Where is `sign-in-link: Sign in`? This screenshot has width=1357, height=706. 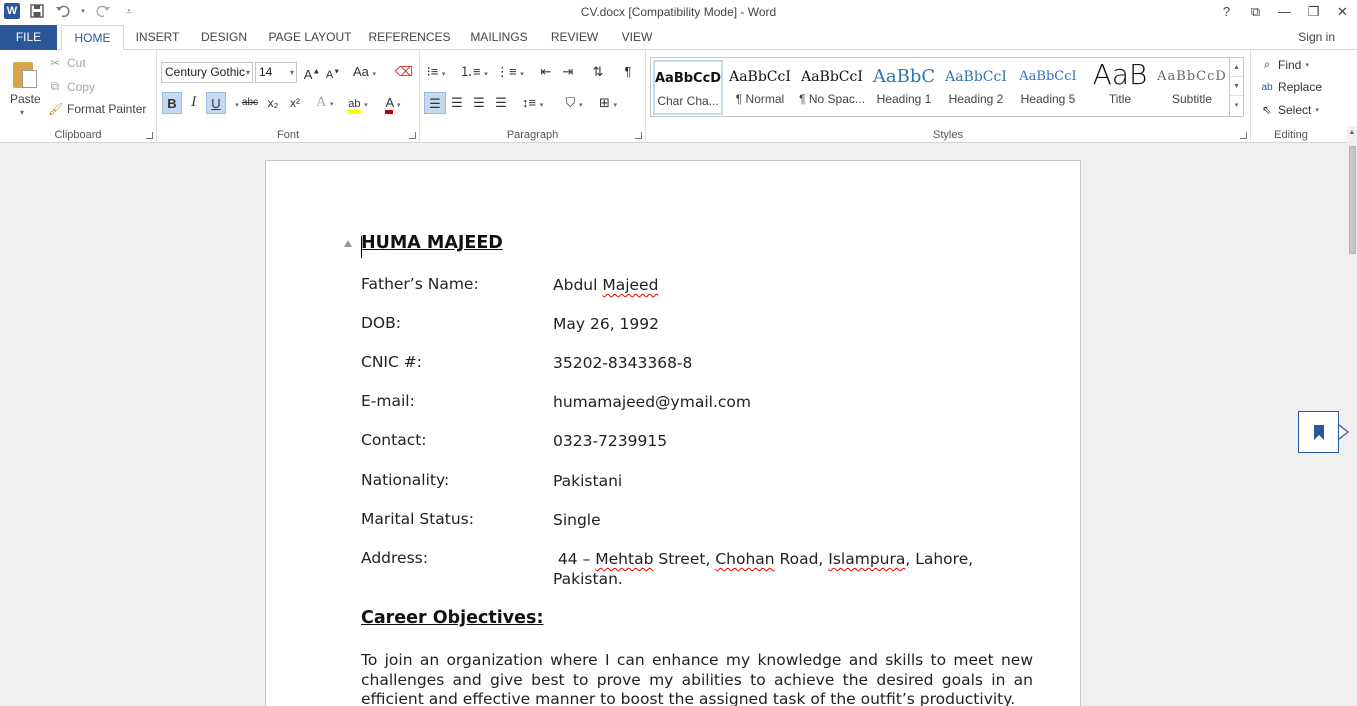 sign-in-link: Sign in is located at coordinates (1316, 37).